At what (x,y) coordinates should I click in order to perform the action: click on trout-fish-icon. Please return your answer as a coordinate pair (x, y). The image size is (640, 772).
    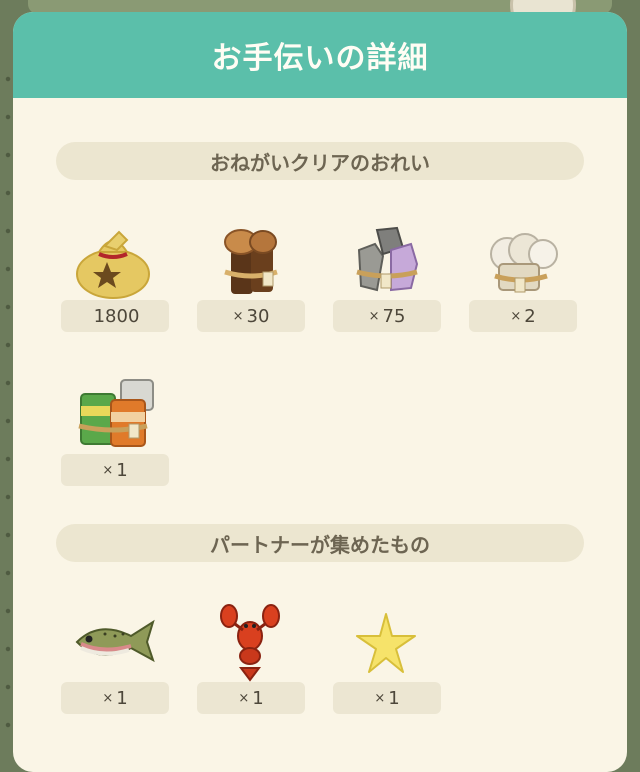
    Looking at the image, I should click on (115, 641).